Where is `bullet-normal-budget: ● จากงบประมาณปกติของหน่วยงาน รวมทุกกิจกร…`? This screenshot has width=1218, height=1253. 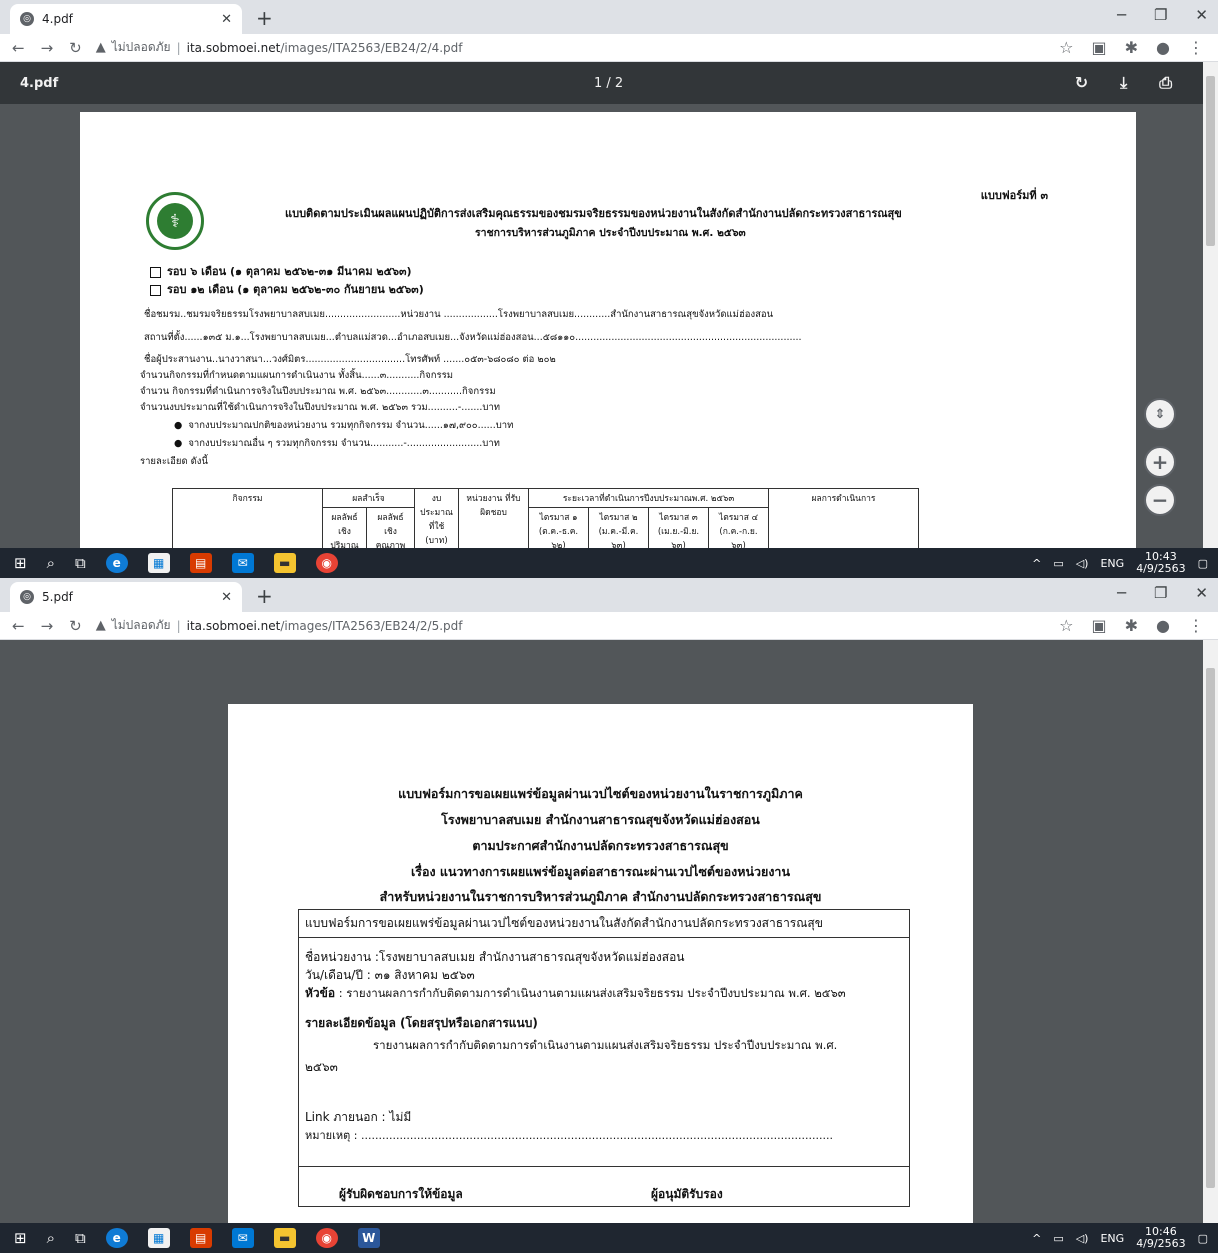 bullet-normal-budget: ● จากงบประมาณปกติของหน่วยงาน รวมทุกกิจกร… is located at coordinates (344, 425).